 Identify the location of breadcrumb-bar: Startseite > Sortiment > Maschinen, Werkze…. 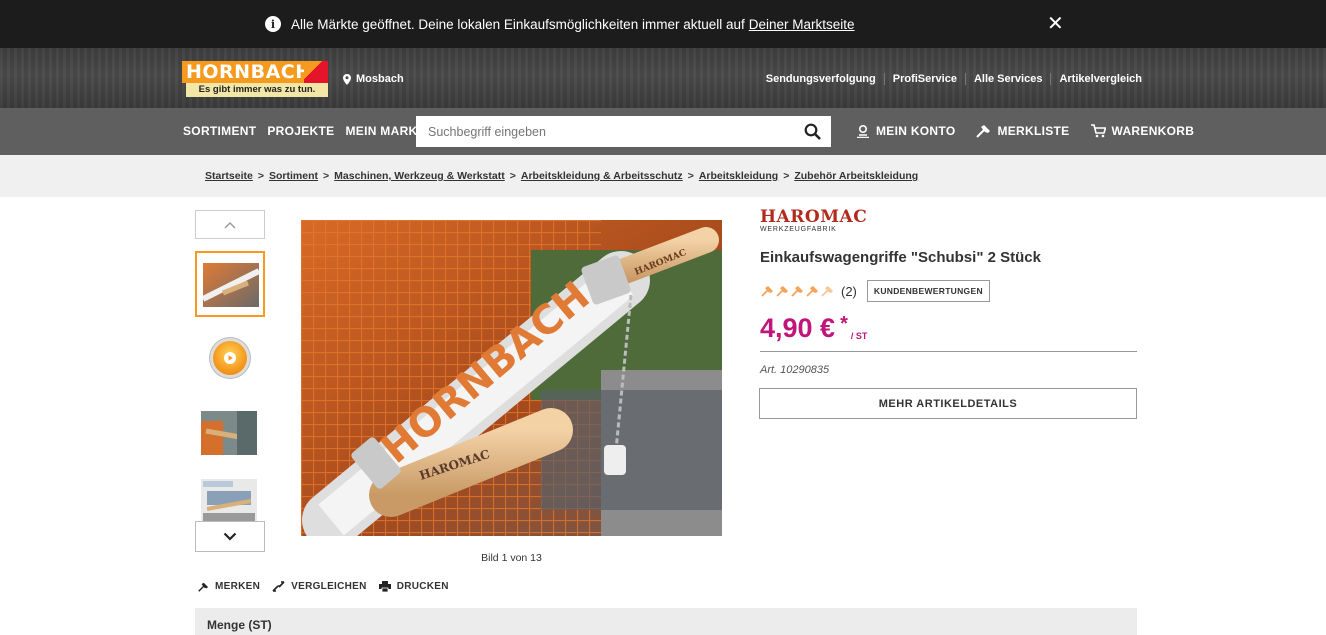
(663, 176).